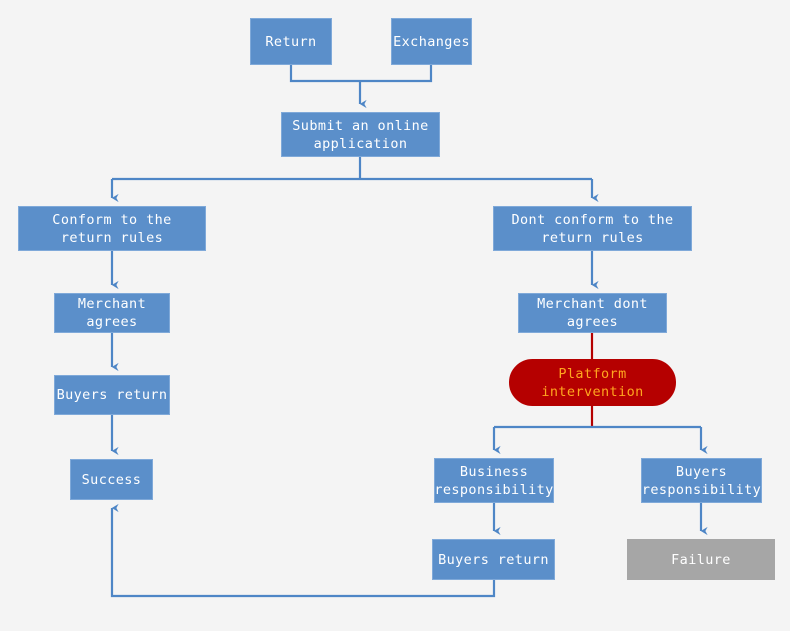 This screenshot has width=790, height=631. Describe the element at coordinates (112, 313) in the screenshot. I see `node-merchant-agrees: Merchant agrees` at that location.